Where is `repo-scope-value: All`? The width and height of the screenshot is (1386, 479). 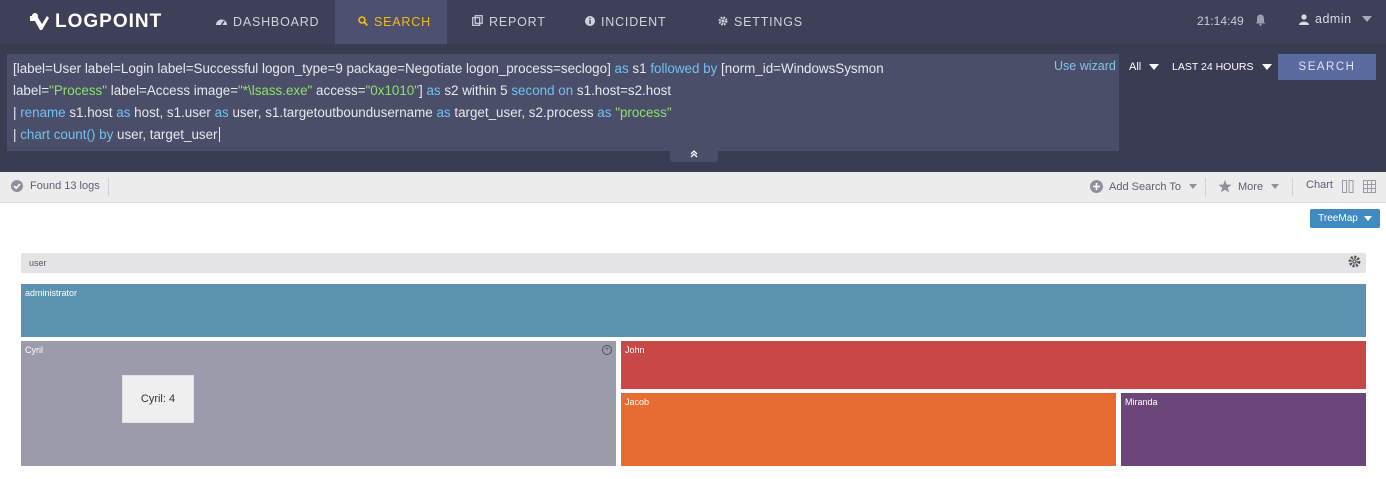
repo-scope-value: All is located at coordinates (1135, 67).